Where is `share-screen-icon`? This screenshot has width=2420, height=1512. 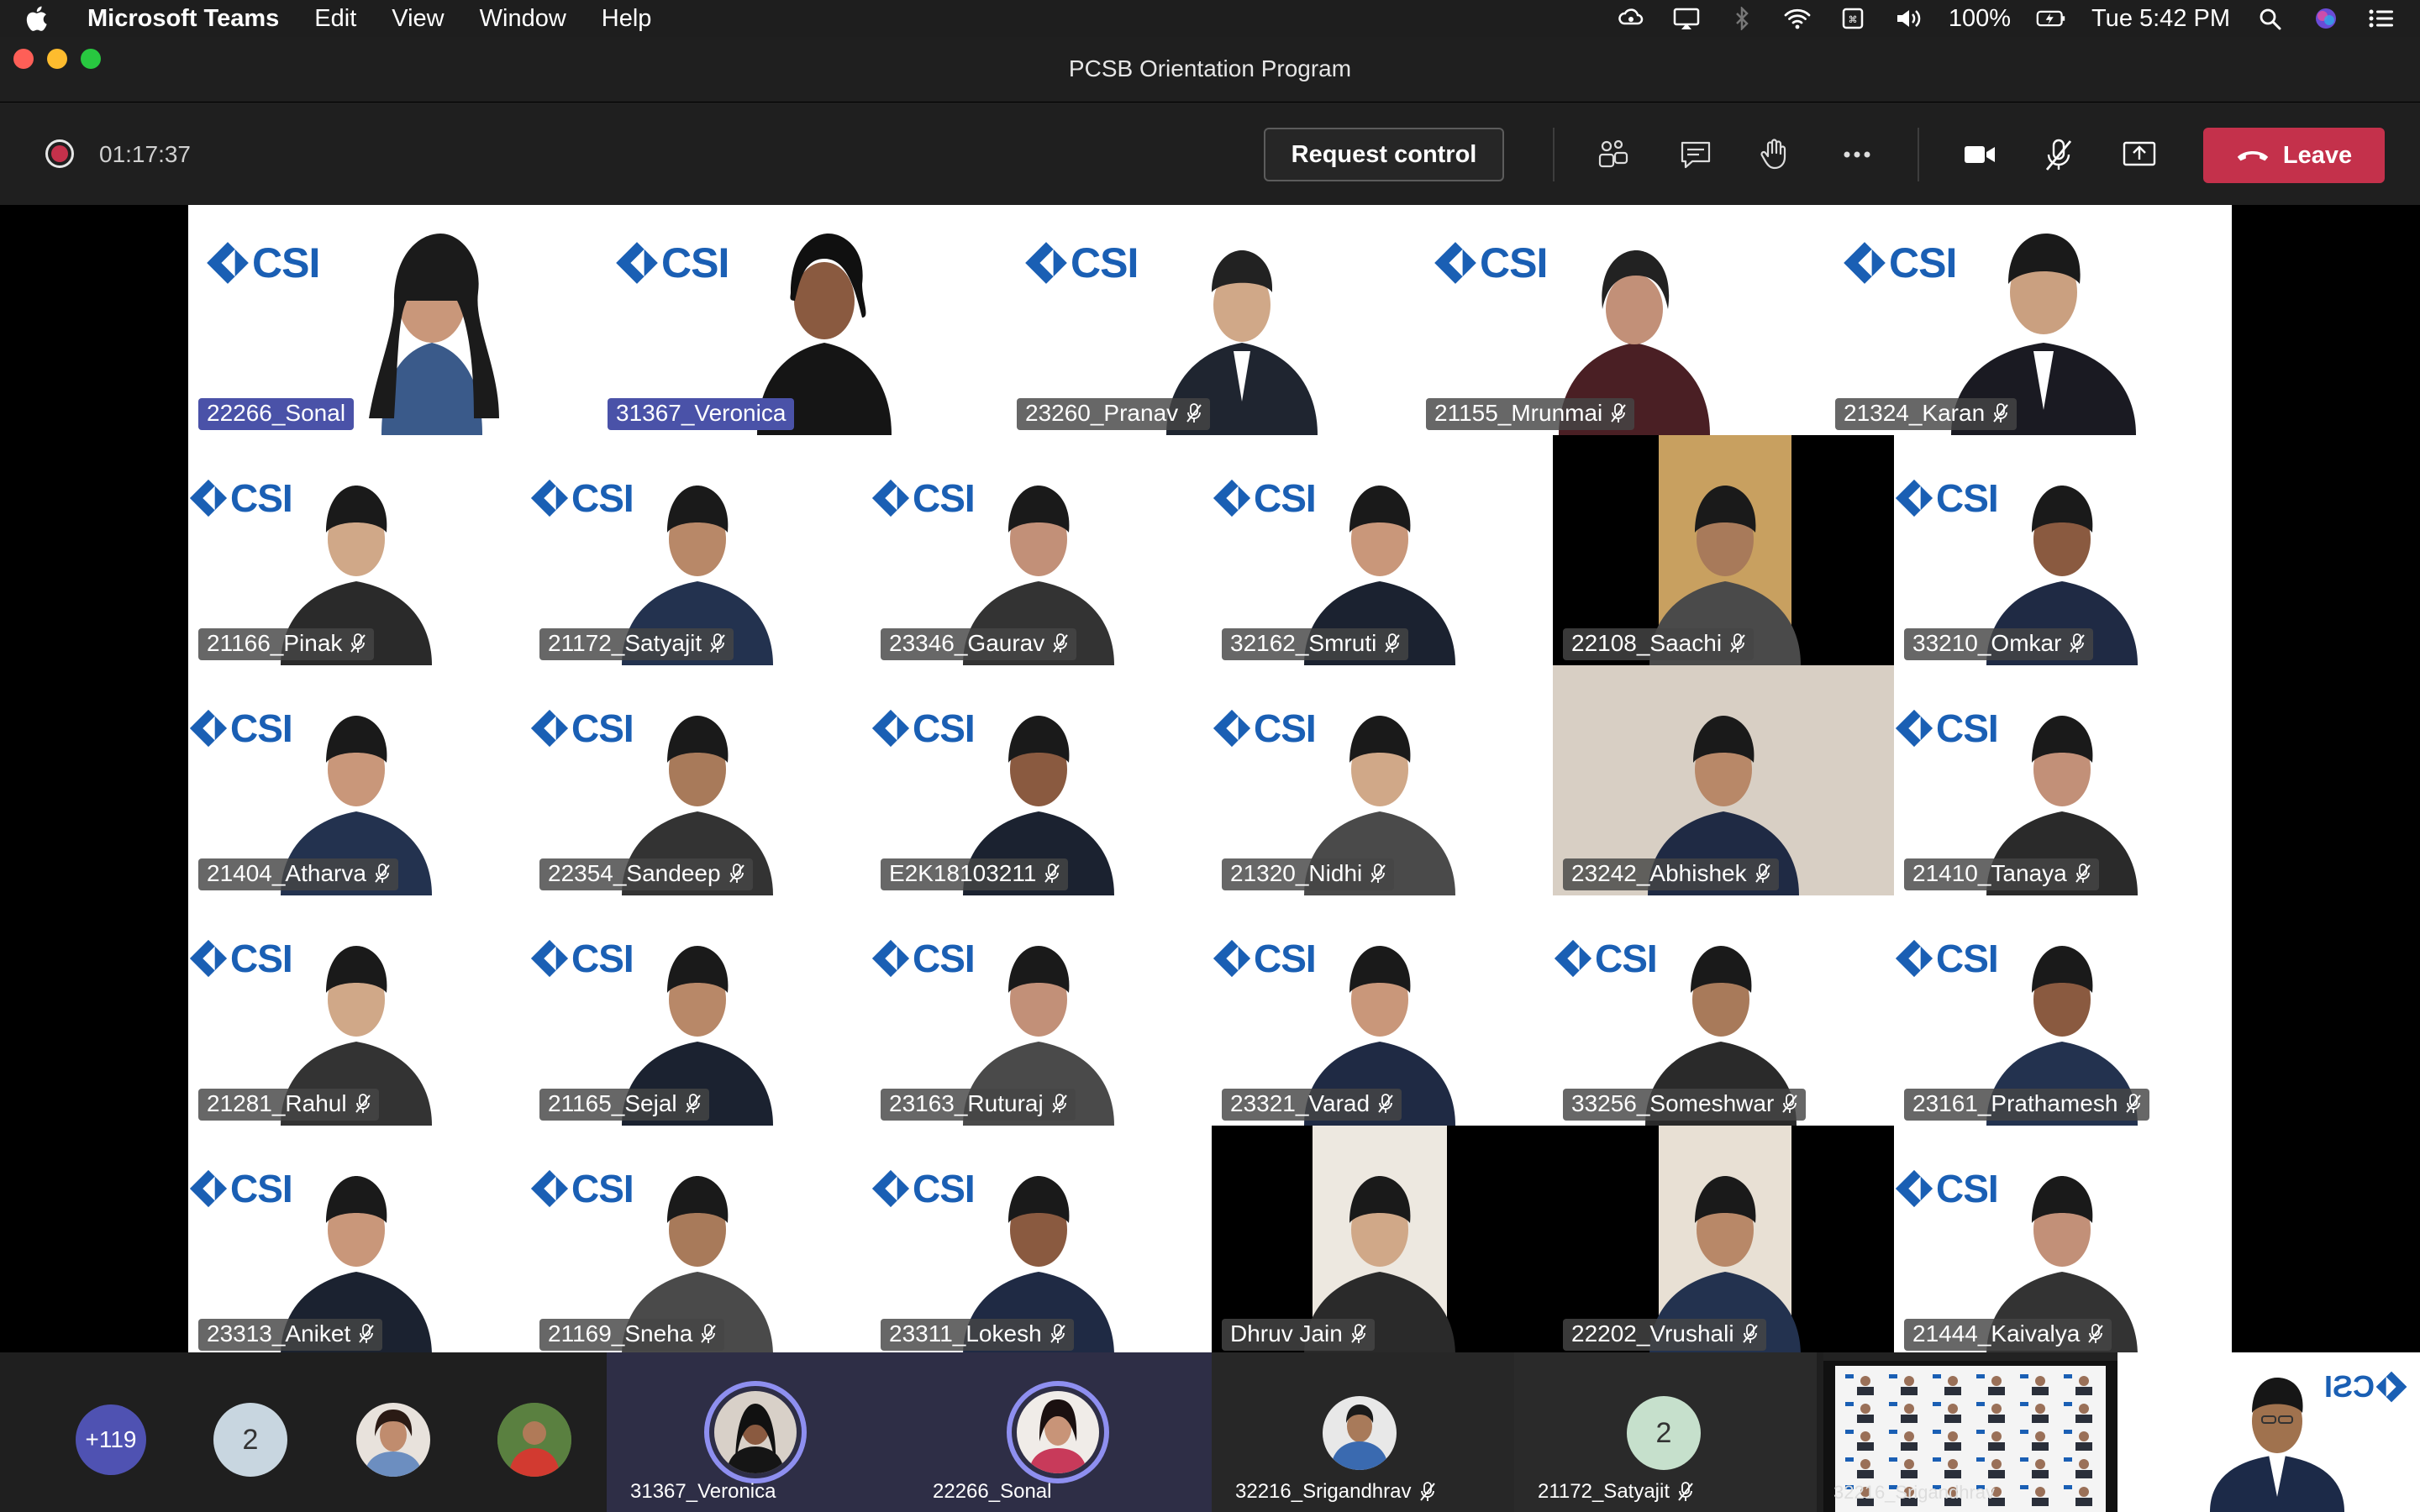 share-screen-icon is located at coordinates (2140, 154).